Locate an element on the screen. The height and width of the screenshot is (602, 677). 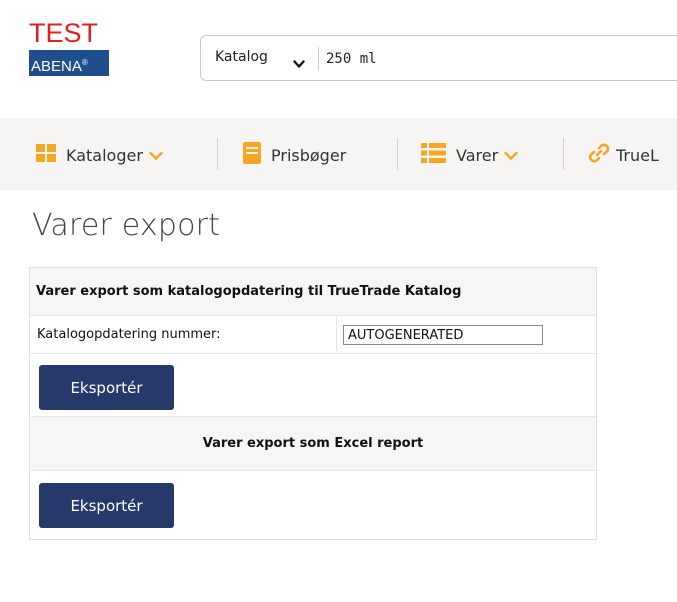
logo-abena-badge: ABENA® is located at coordinates (69, 63).